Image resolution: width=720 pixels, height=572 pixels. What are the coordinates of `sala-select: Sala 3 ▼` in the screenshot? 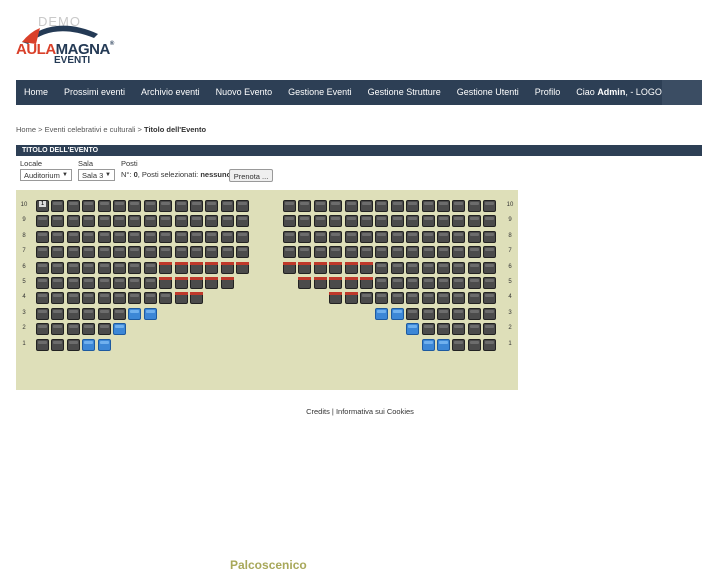 It's located at (96, 175).